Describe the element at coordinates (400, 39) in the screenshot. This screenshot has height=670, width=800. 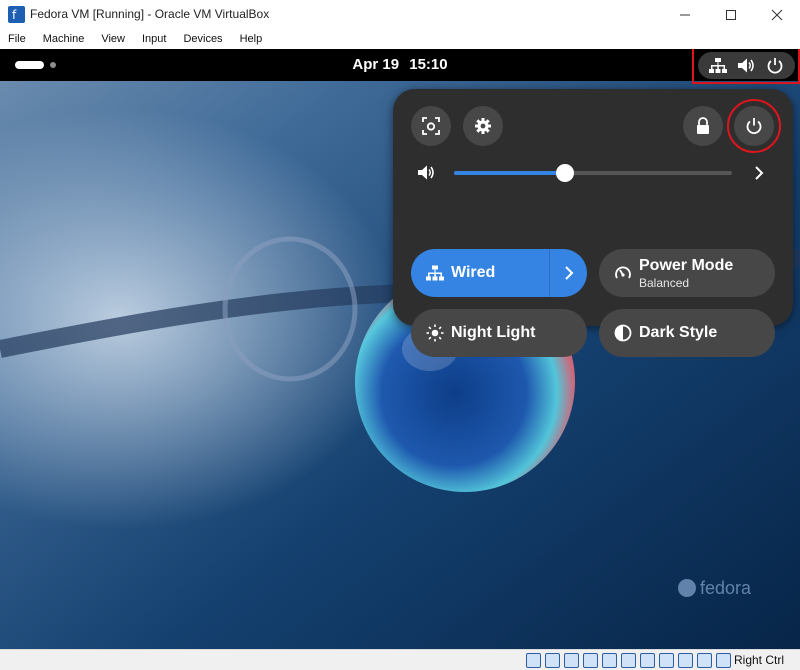
I see `menubar: File Machine View Input Devices Help` at that location.